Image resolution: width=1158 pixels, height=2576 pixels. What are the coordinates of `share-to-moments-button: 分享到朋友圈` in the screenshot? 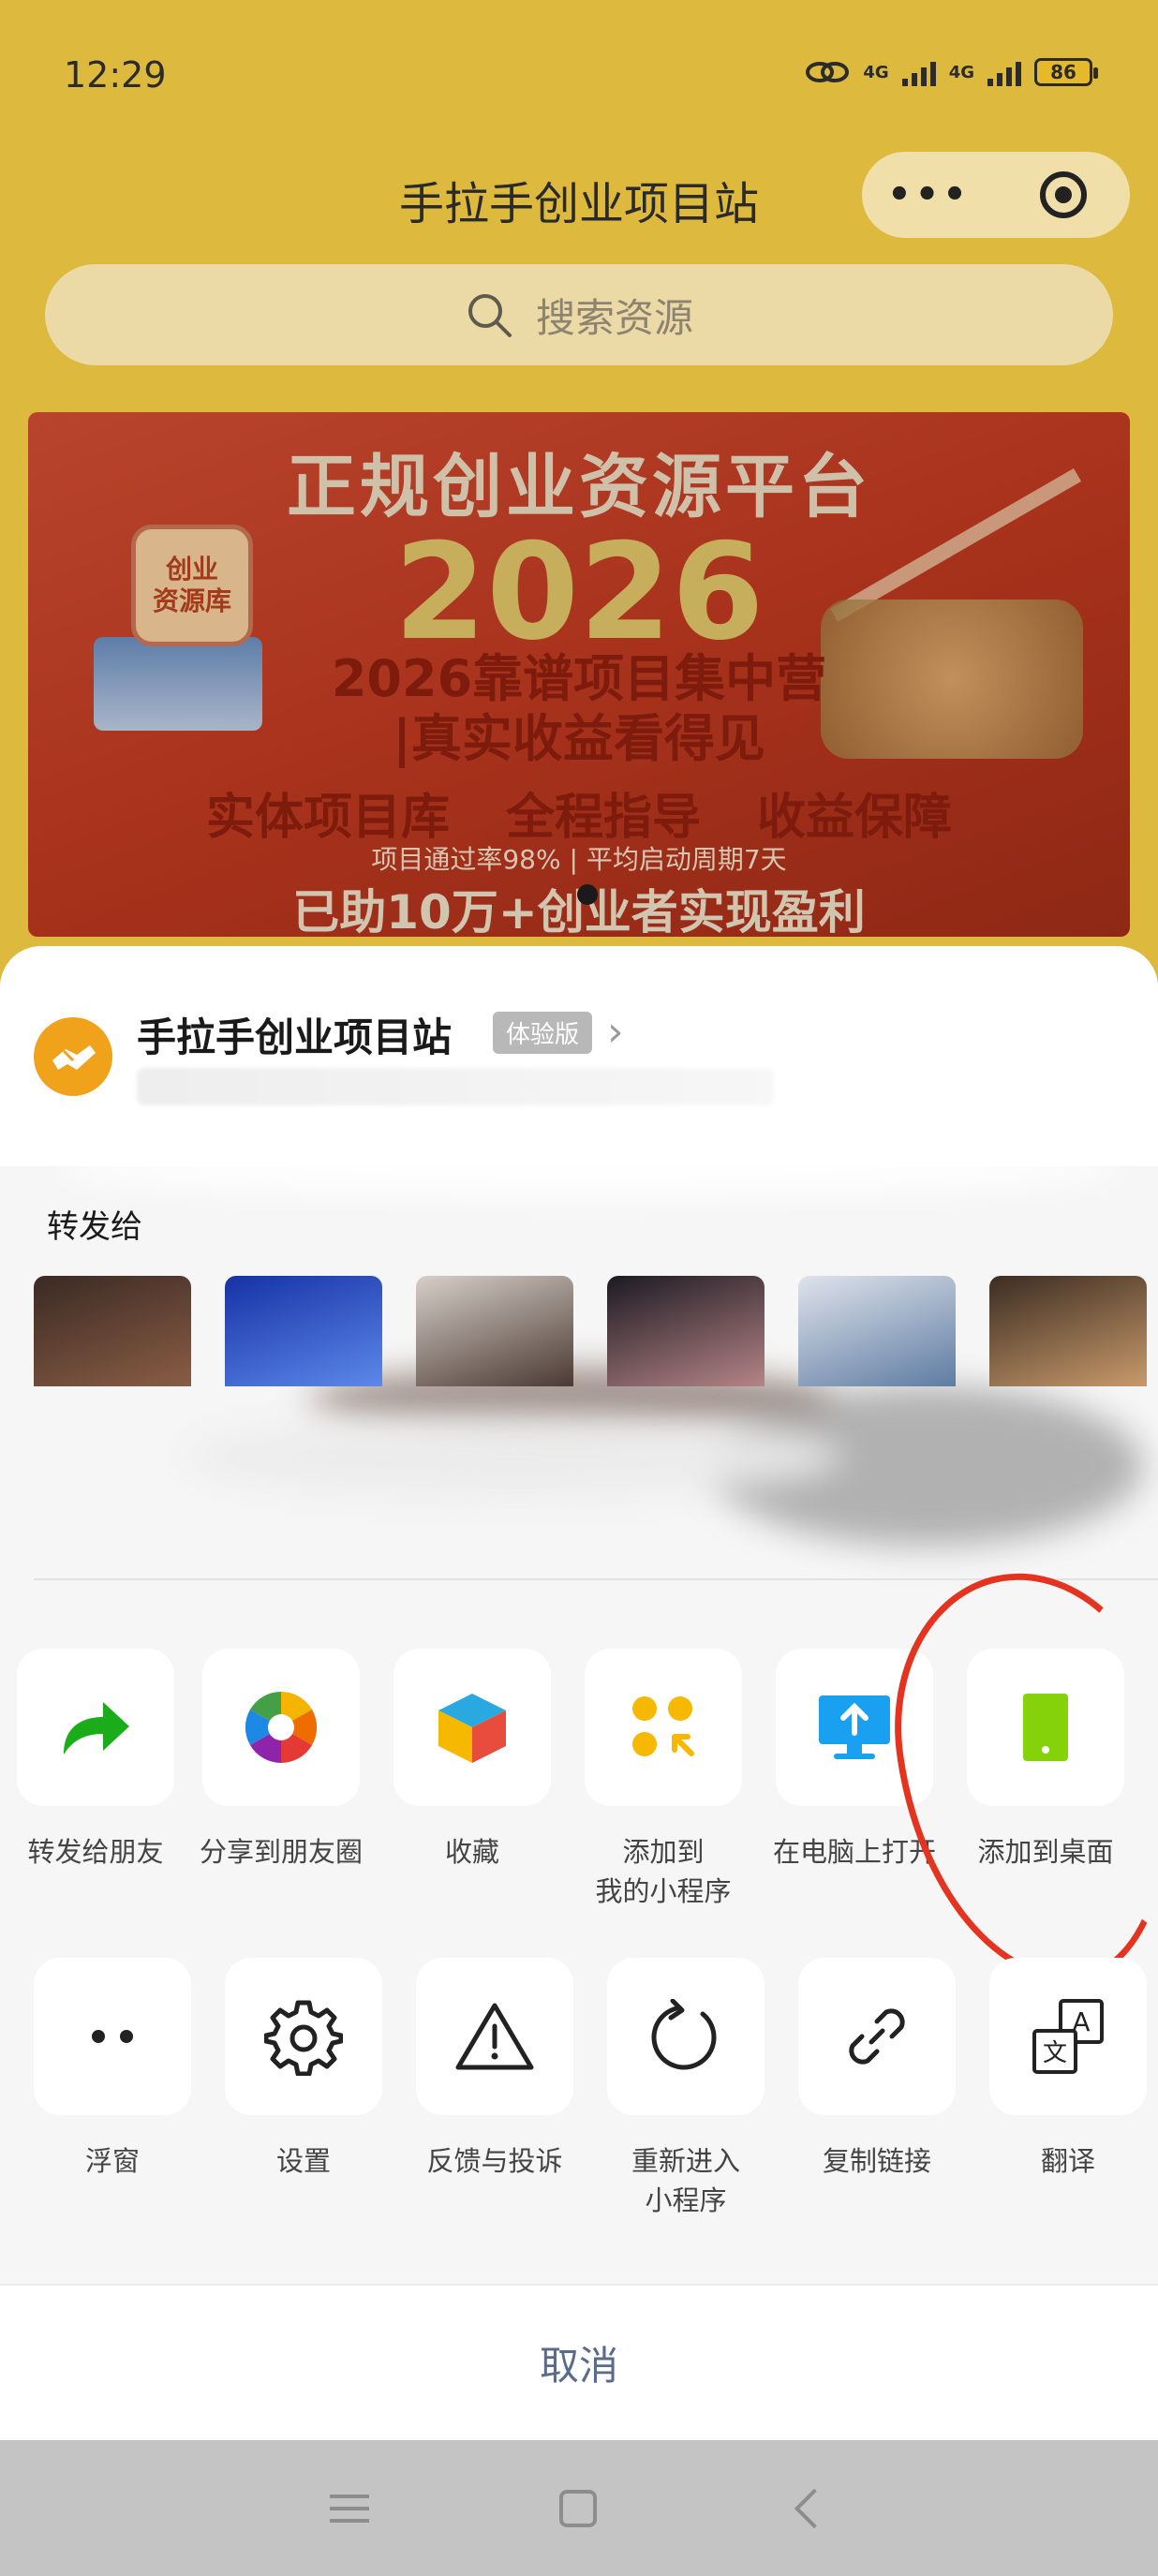 It's located at (282, 1760).